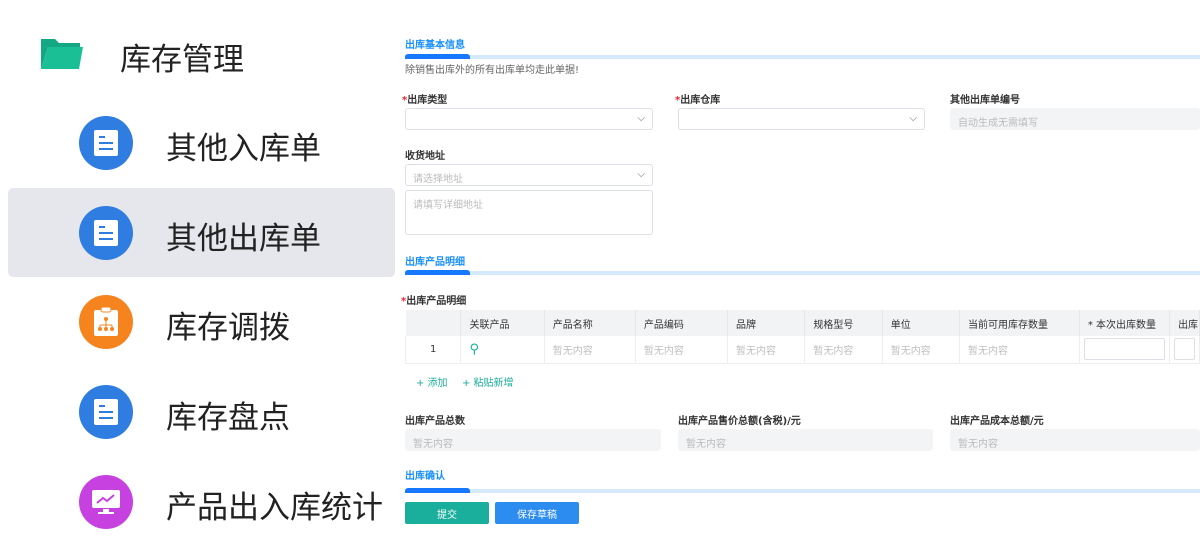 This screenshot has height=546, width=1200. I want to click on column-header: 产品名称, so click(590, 323).